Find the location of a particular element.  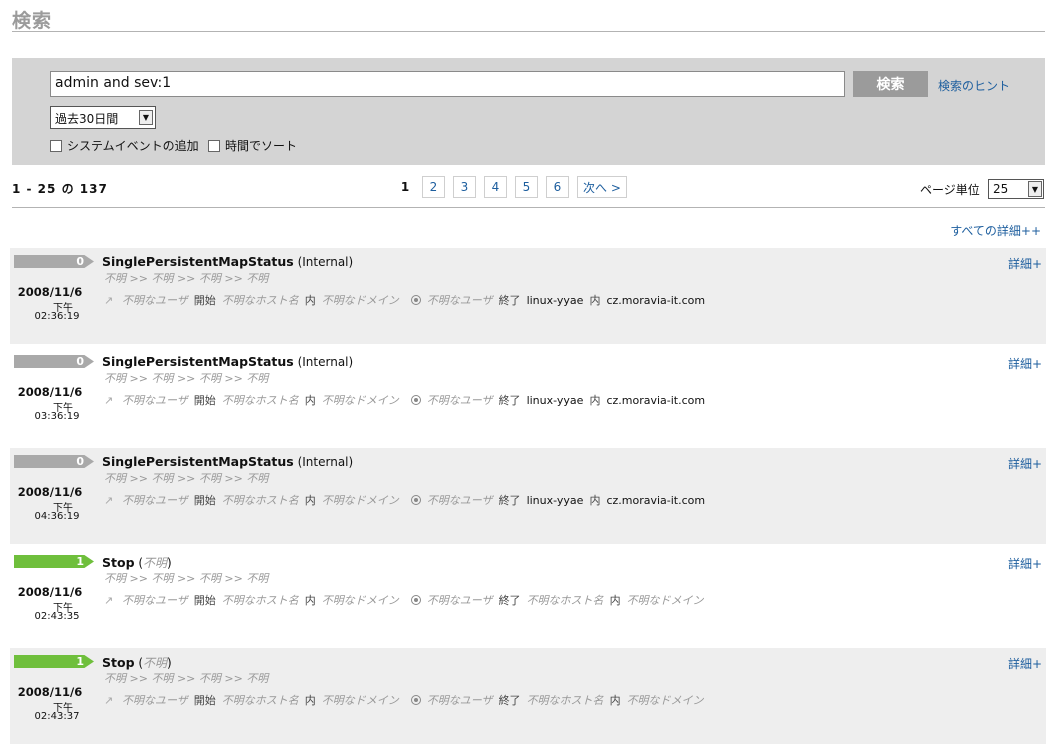

event-title: SinglePersistentMapStatus is located at coordinates (198, 461).